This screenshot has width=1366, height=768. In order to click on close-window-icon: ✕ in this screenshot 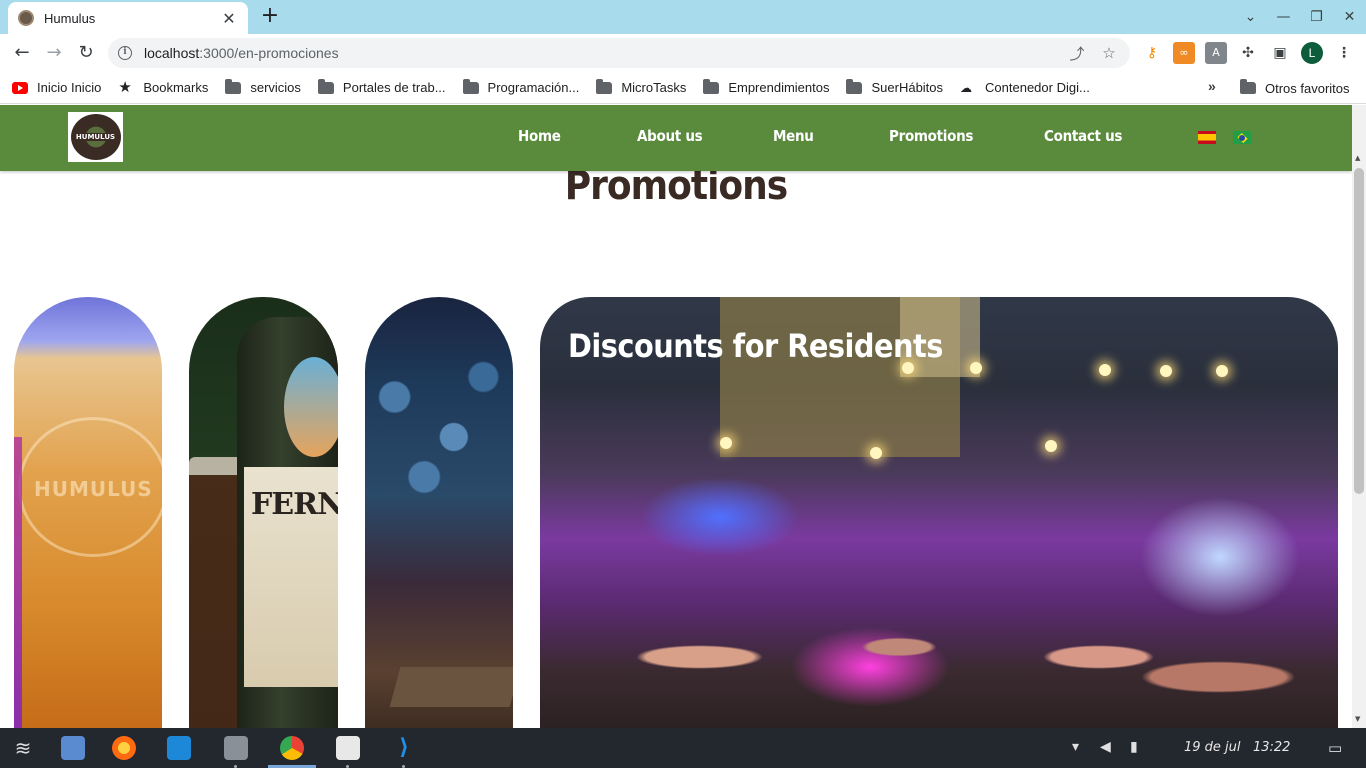, I will do `click(1349, 17)`.